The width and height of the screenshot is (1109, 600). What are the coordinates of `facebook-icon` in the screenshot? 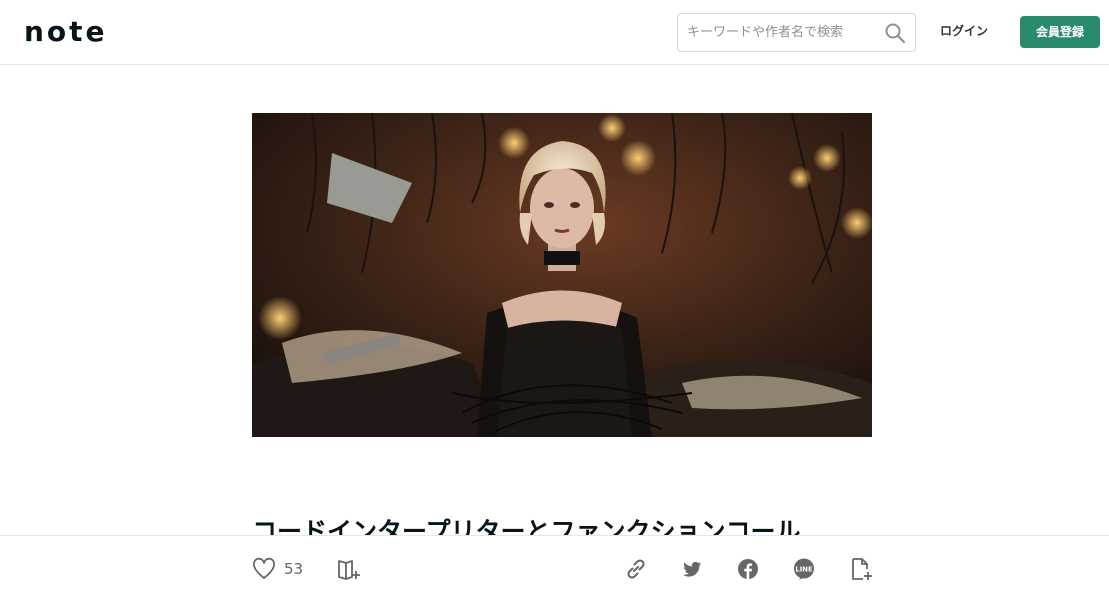 It's located at (748, 569).